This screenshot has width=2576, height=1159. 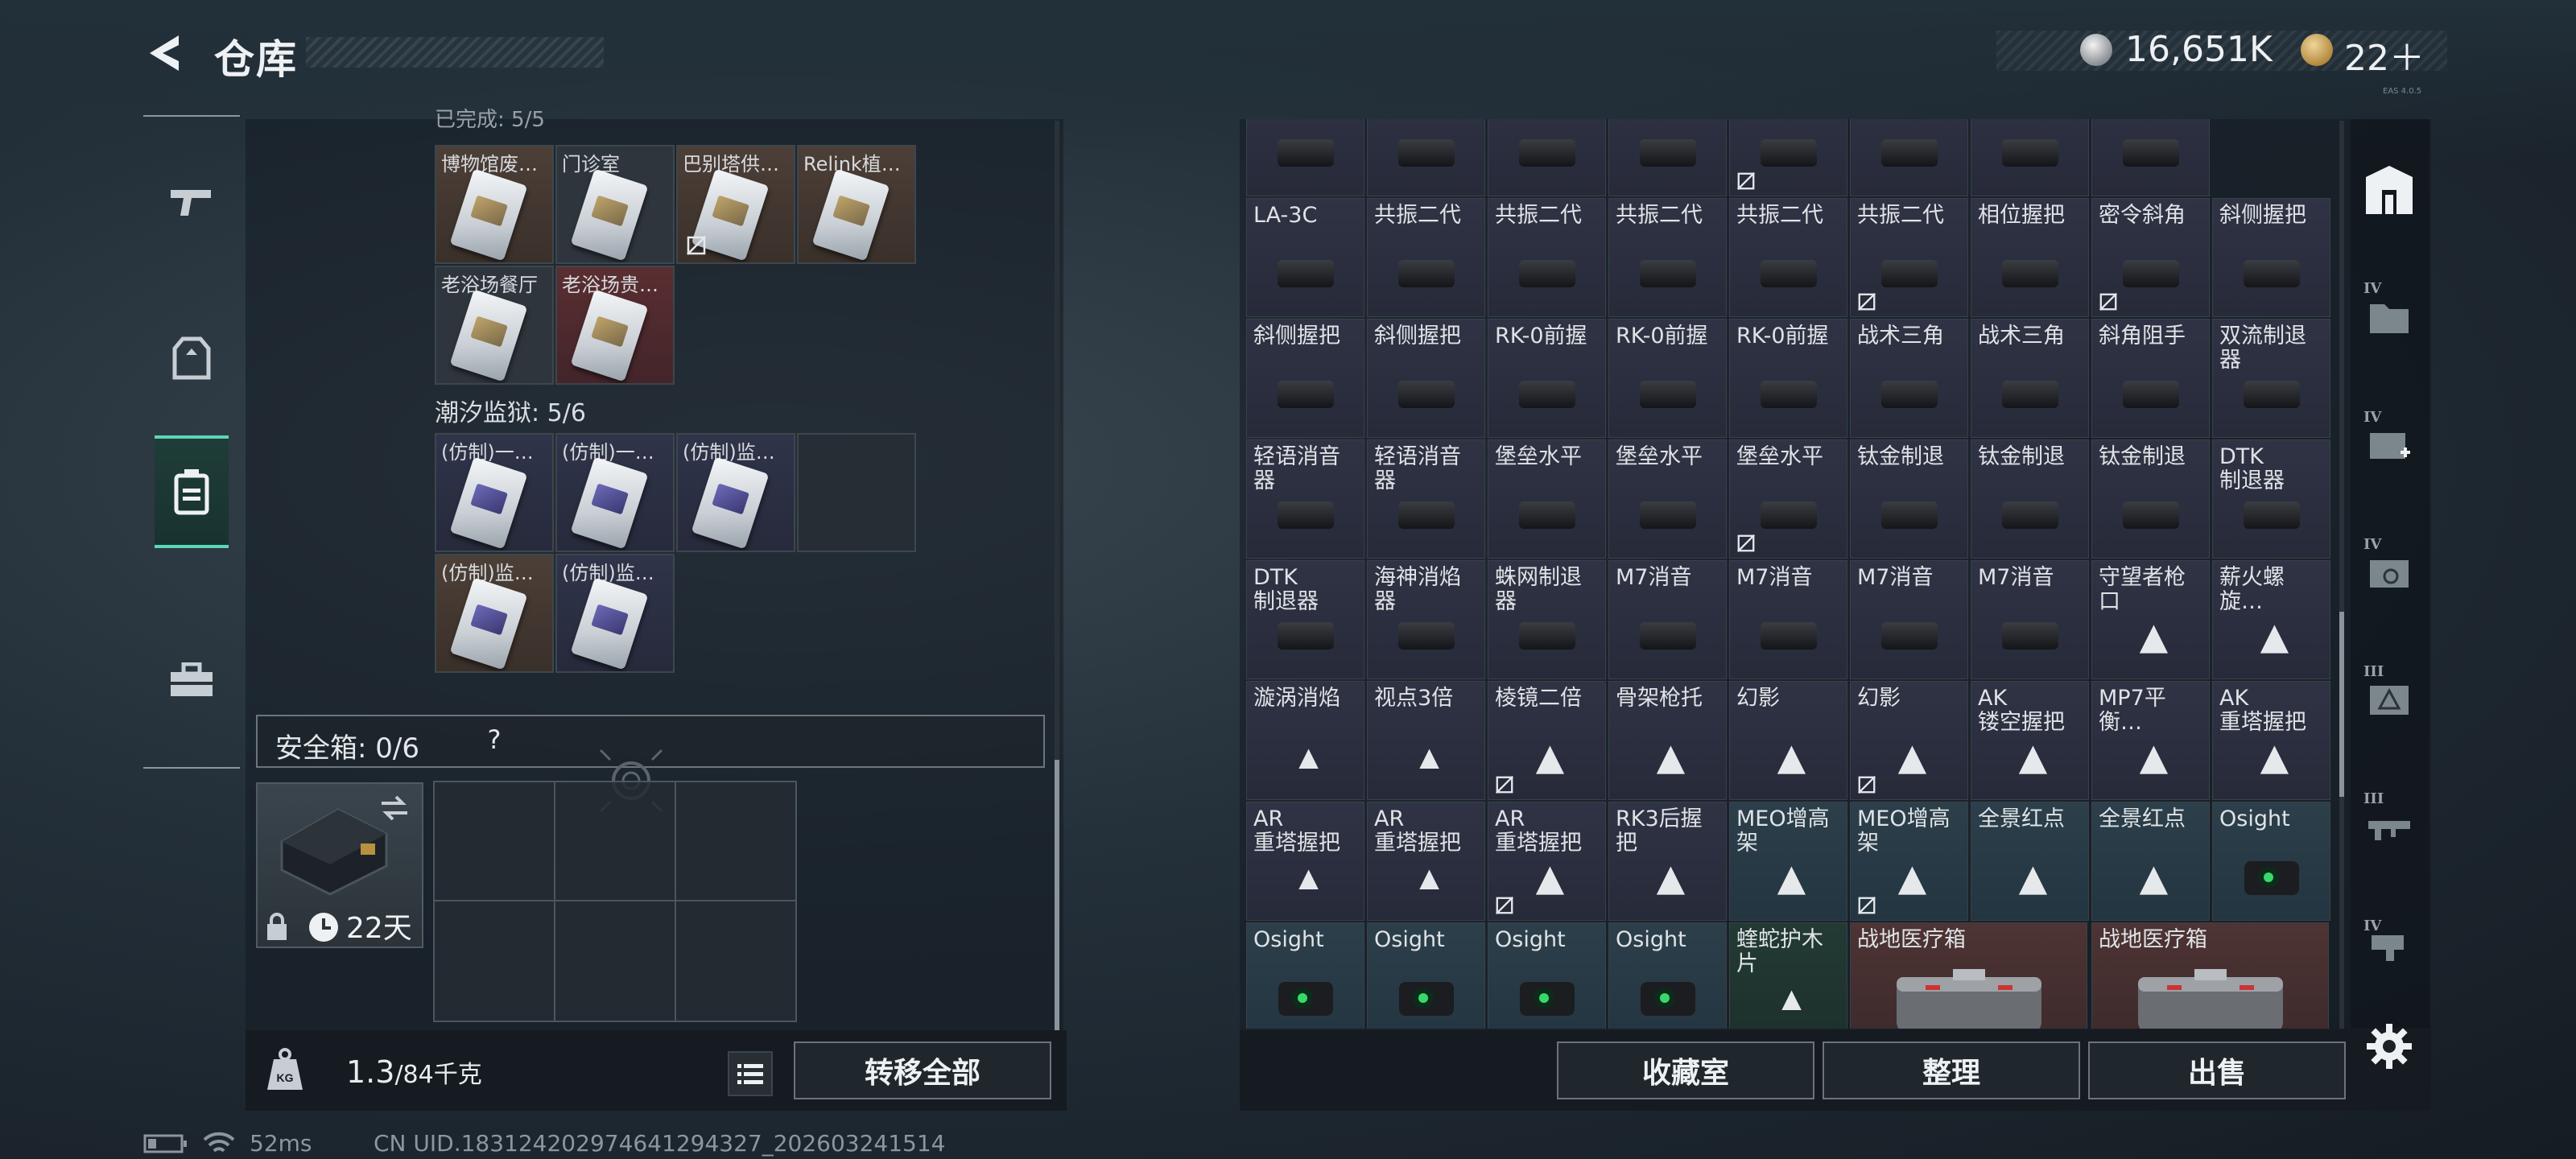 I want to click on tab-storage-1: IV, so click(x=2389, y=316).